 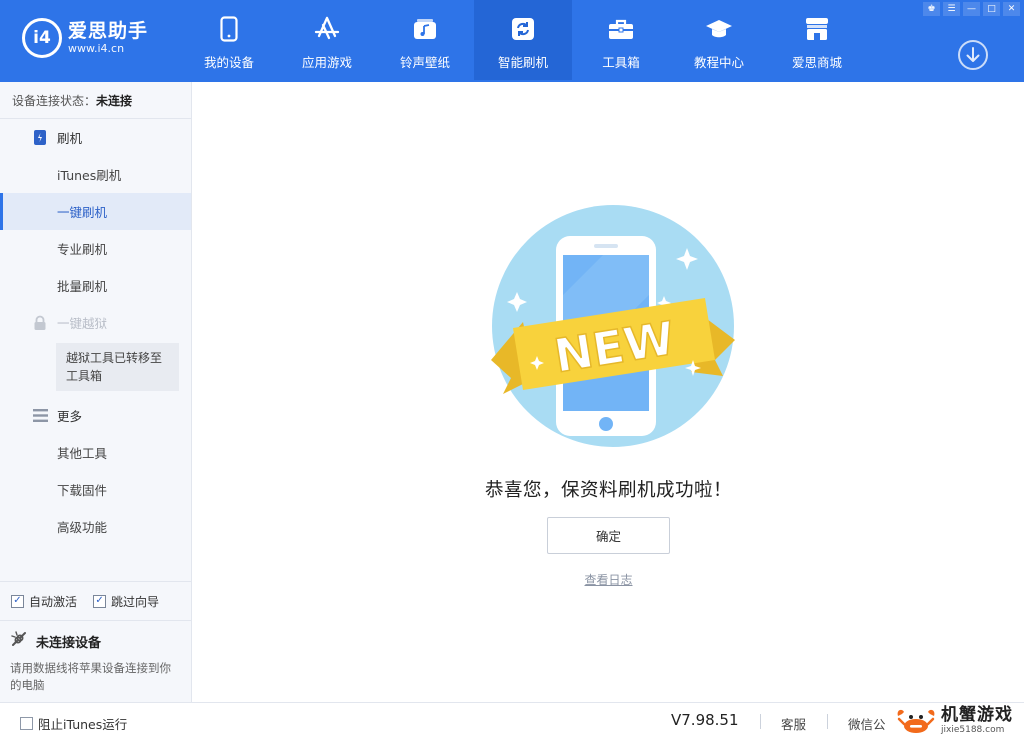 I want to click on block-itunes-label: 阻止iTunes运行, so click(x=83, y=724).